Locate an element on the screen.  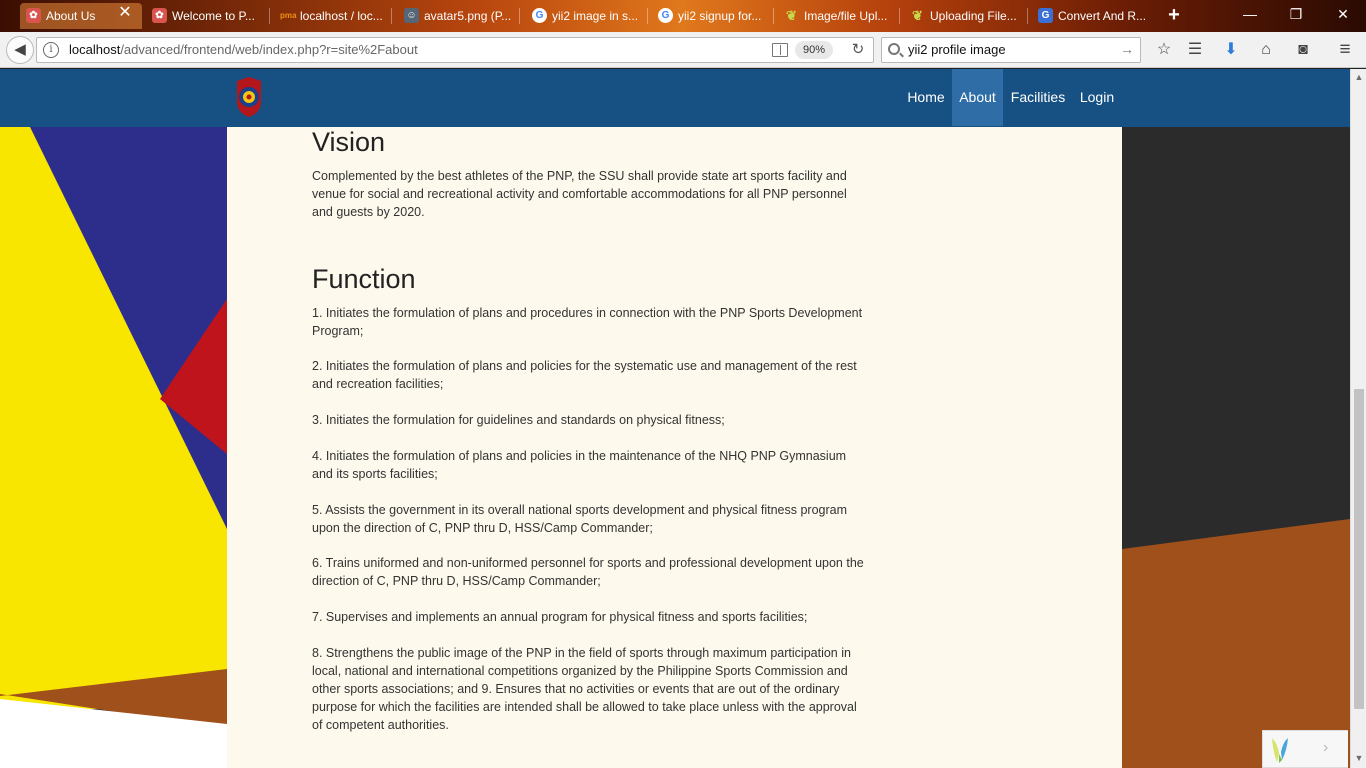
scrollbar-thumb is located at coordinates (1359, 549).